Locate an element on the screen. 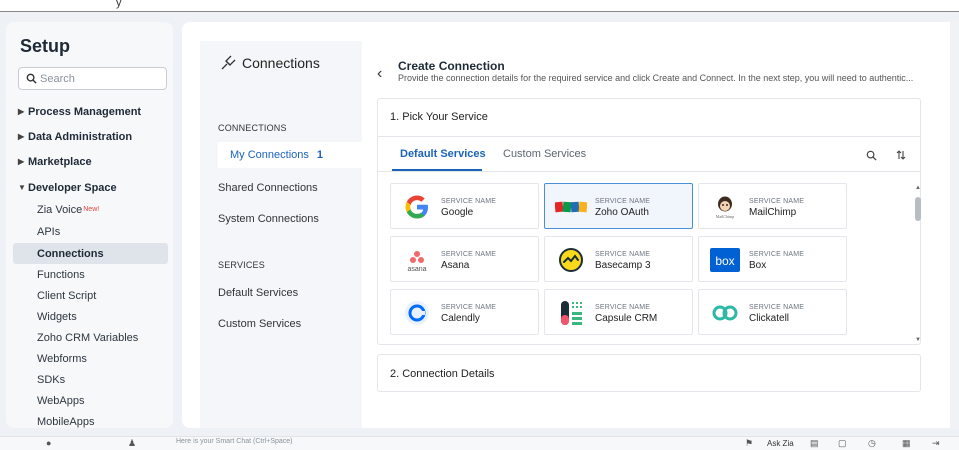 Image resolution: width=959 pixels, height=450 pixels. service-name: Zoho OAuth is located at coordinates (622, 212).